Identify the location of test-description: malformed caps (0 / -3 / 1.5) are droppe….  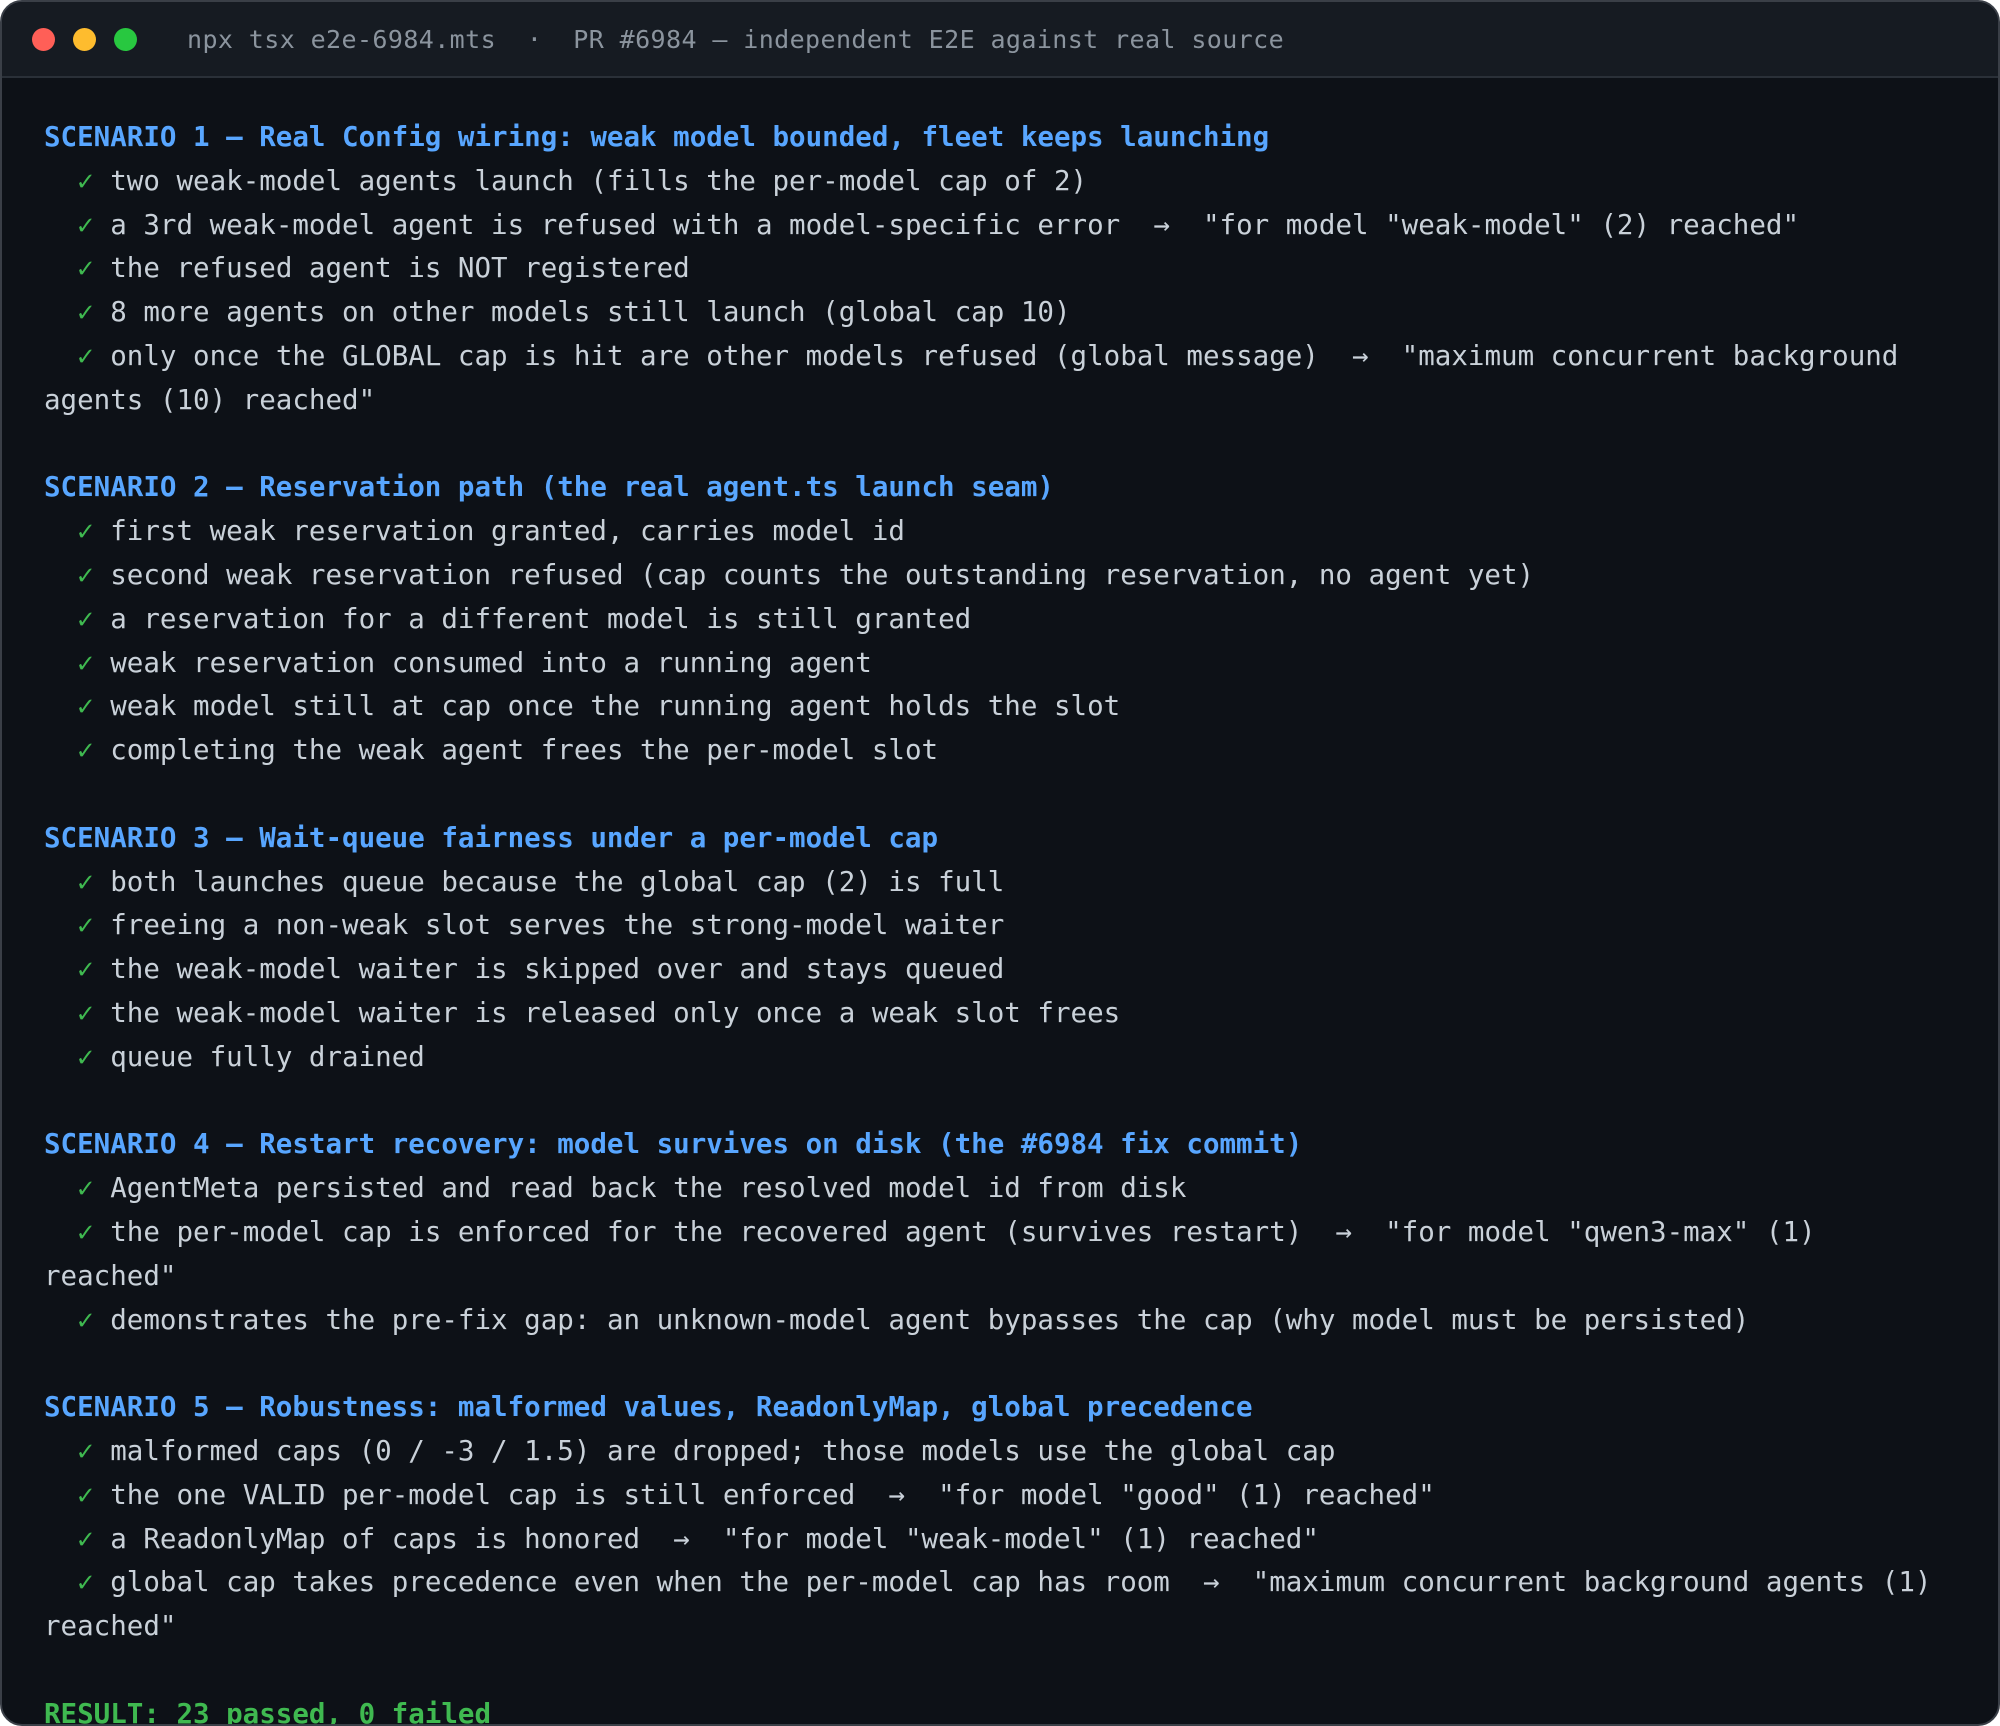
(723, 1450).